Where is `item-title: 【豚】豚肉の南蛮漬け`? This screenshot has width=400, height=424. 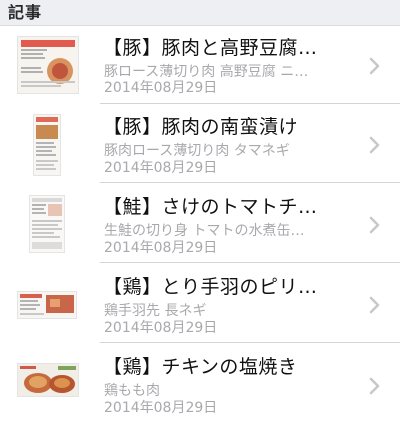
item-title: 【豚】豚肉の南蛮漬け is located at coordinates (201, 127).